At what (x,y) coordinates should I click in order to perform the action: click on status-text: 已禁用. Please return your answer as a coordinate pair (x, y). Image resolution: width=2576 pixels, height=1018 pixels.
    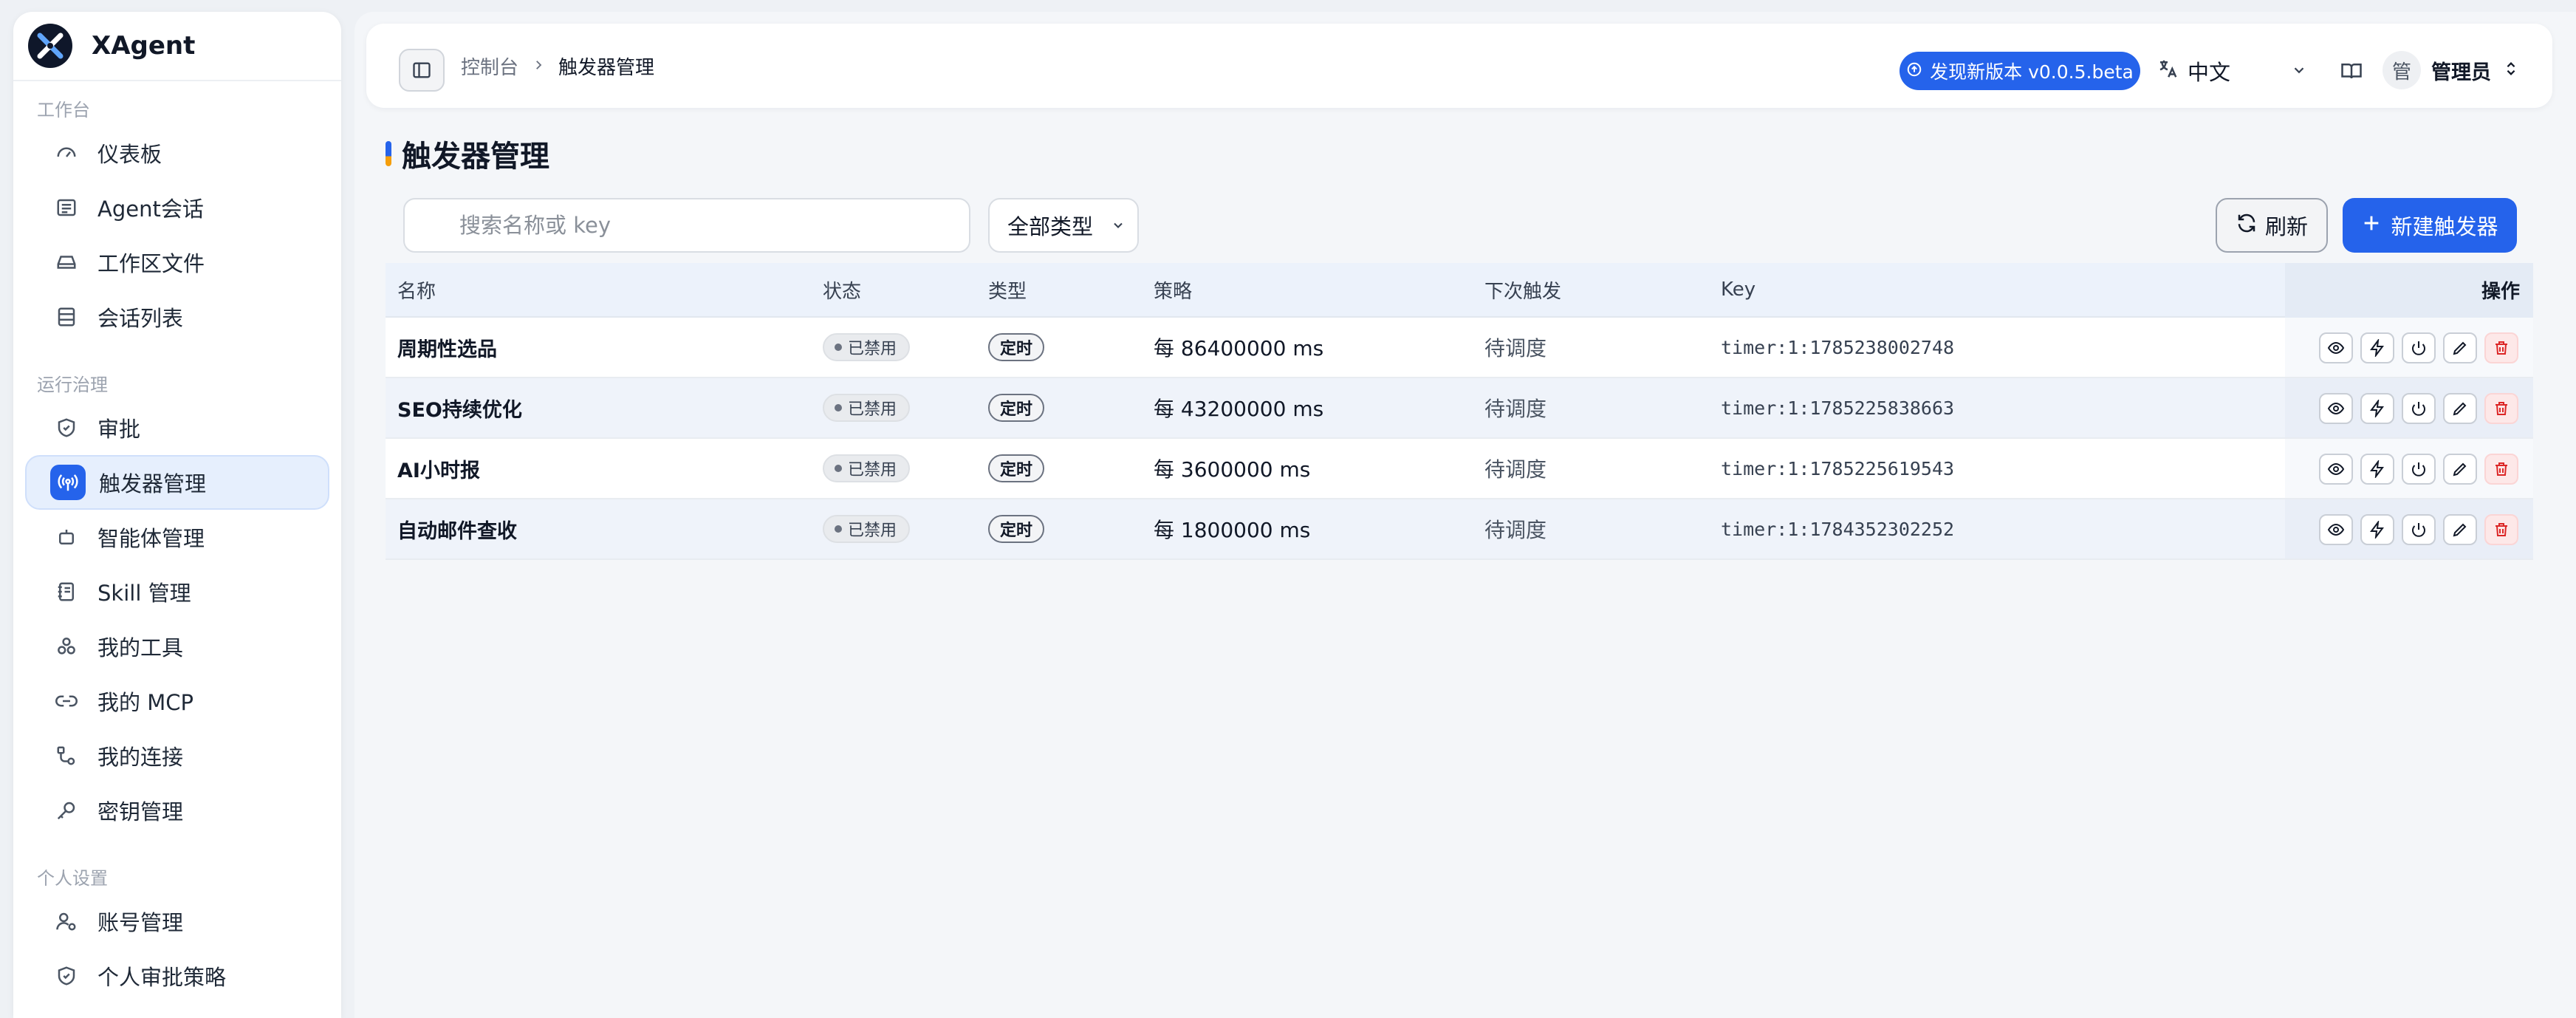
    Looking at the image, I should click on (872, 531).